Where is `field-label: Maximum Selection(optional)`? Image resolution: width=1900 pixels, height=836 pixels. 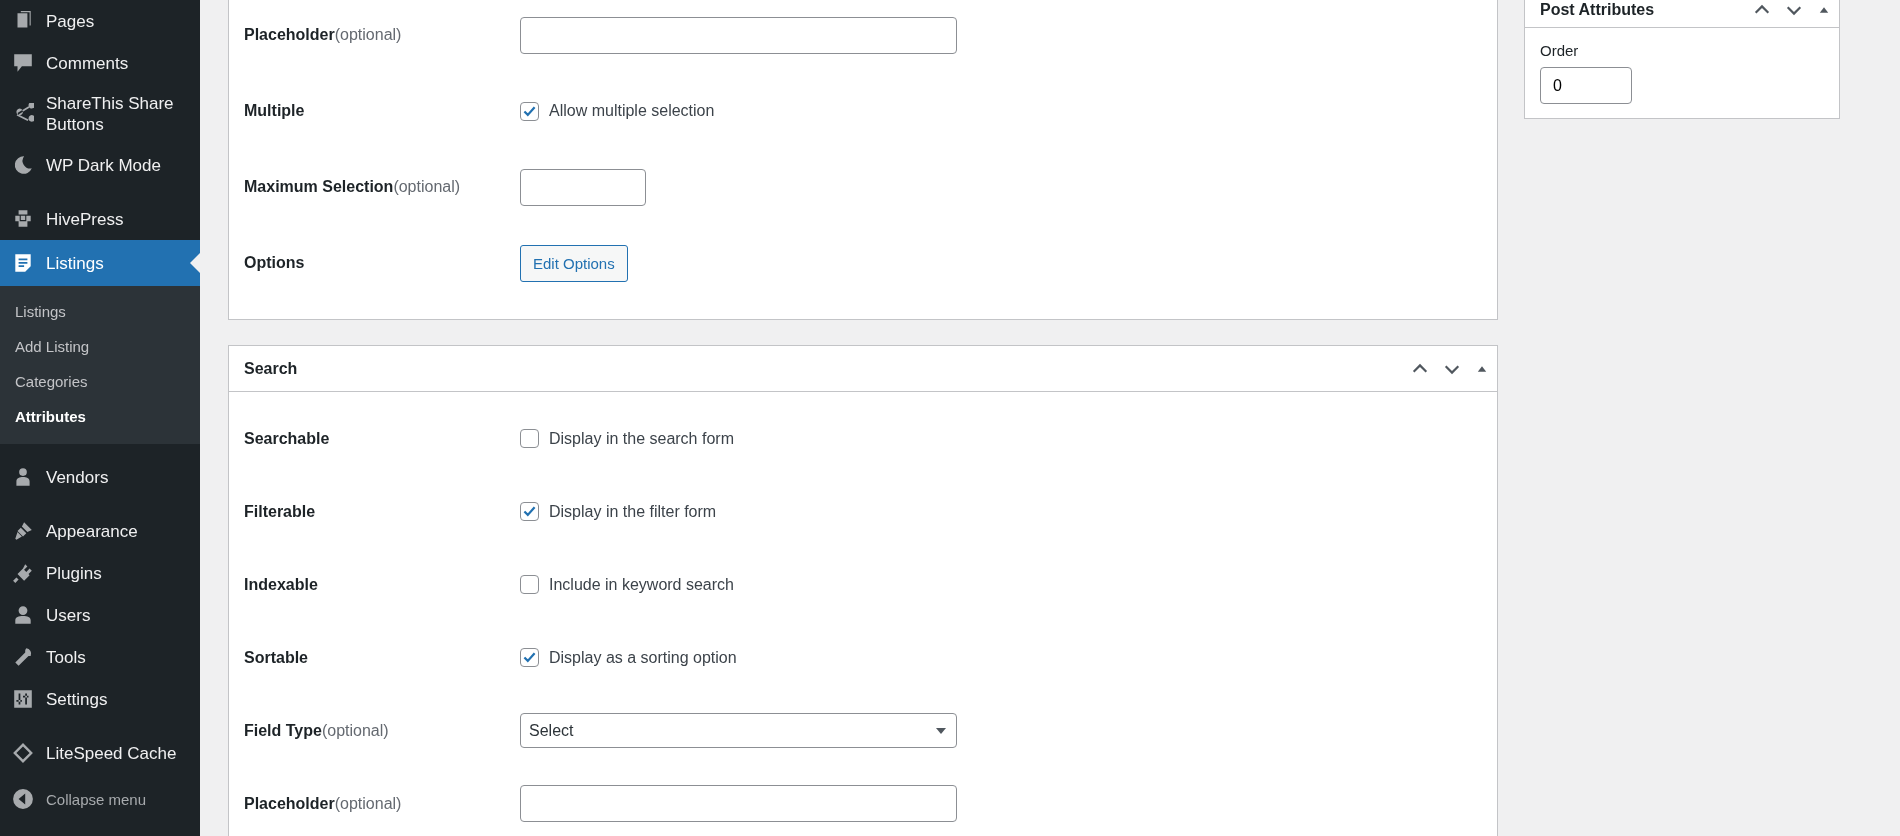 field-label: Maximum Selection(optional) is located at coordinates (353, 187).